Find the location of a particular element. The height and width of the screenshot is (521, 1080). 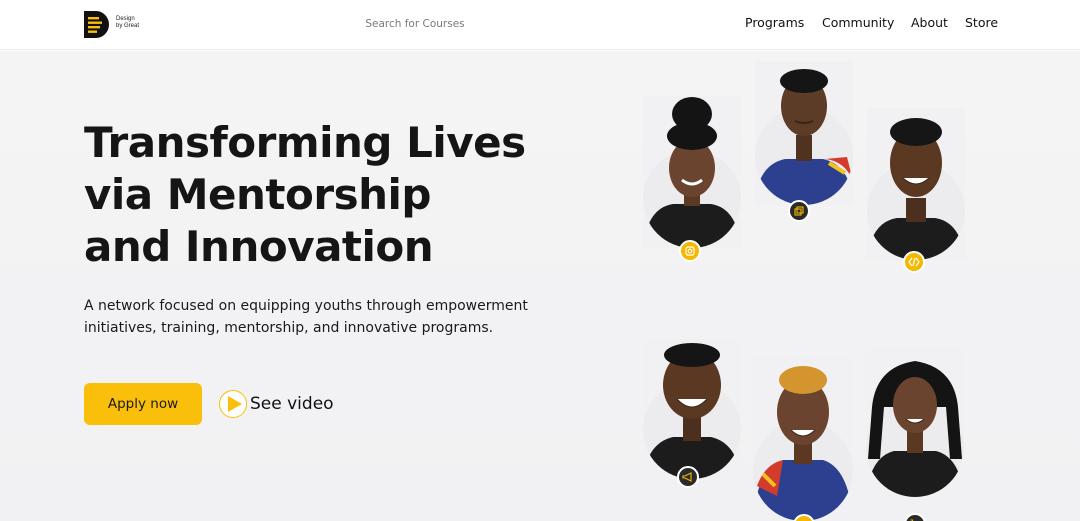

see-video-label: See video is located at coordinates (292, 404).